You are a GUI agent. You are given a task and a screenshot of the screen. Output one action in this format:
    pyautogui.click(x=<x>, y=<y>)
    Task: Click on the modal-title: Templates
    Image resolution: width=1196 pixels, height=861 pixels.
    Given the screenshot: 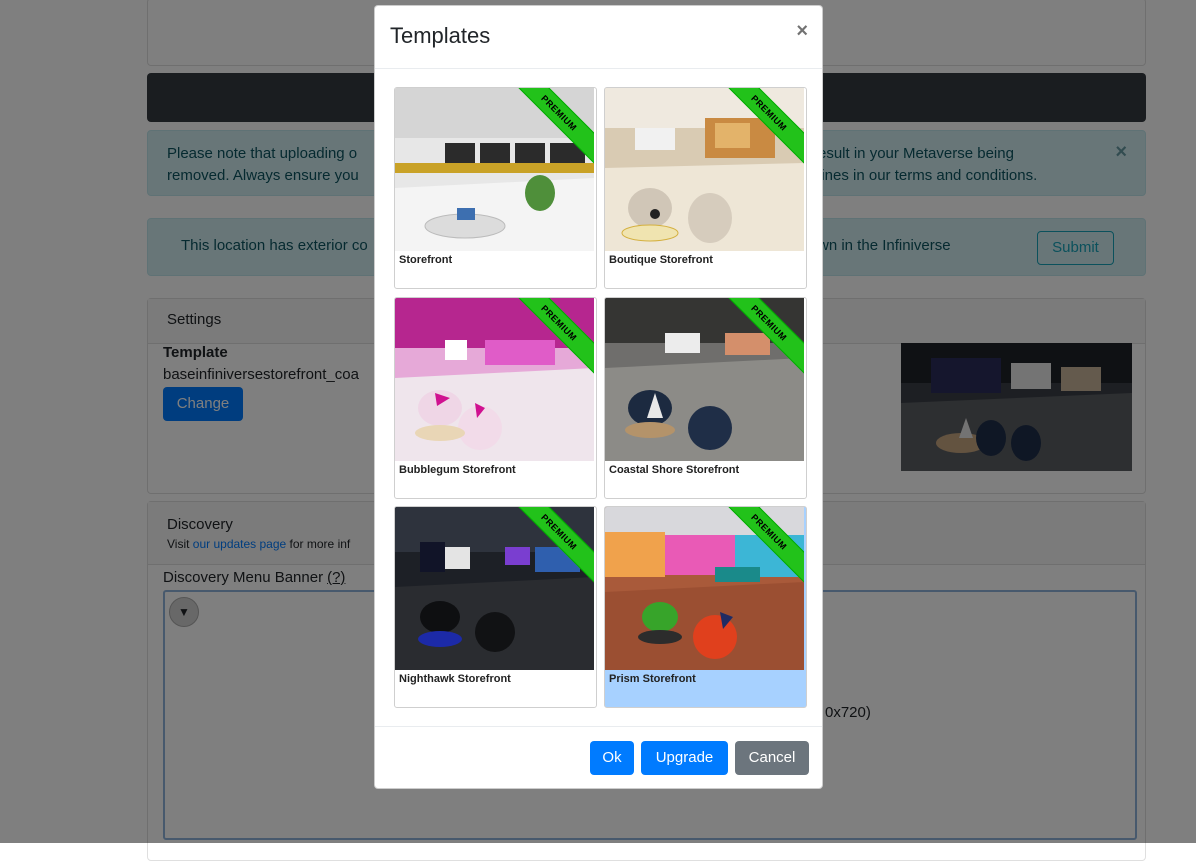 What is the action you would take?
    pyautogui.click(x=440, y=35)
    